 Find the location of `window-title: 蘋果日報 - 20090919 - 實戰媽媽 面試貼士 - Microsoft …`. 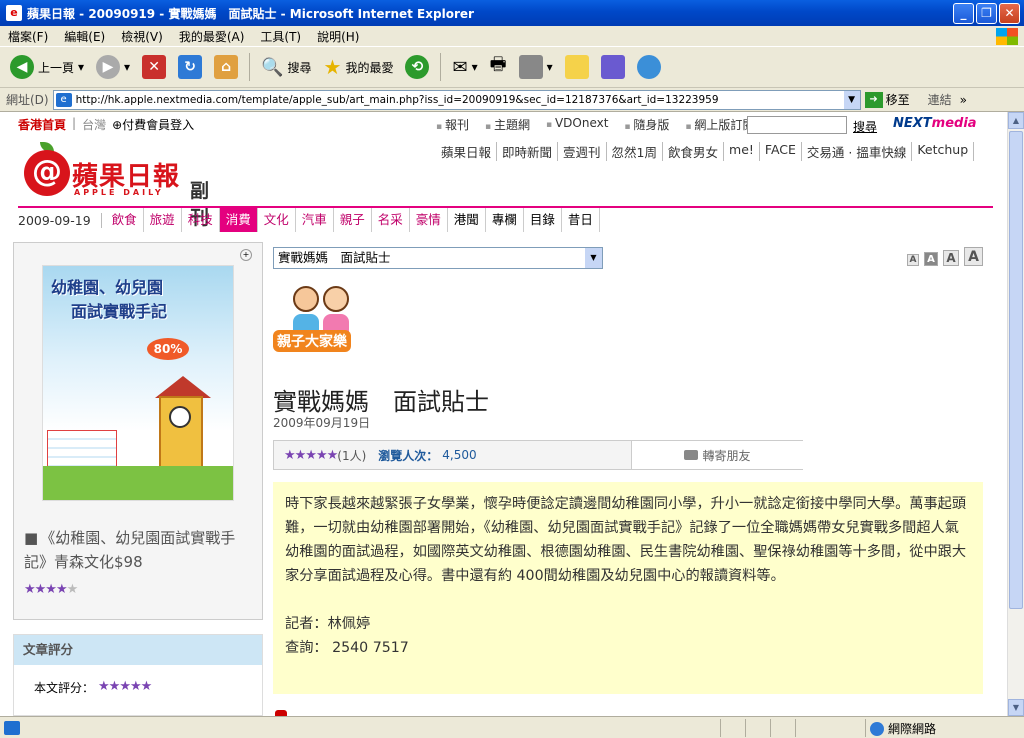

window-title: 蘋果日報 - 20090919 - 實戰媽媽 面試貼士 - Microsoft … is located at coordinates (250, 13).